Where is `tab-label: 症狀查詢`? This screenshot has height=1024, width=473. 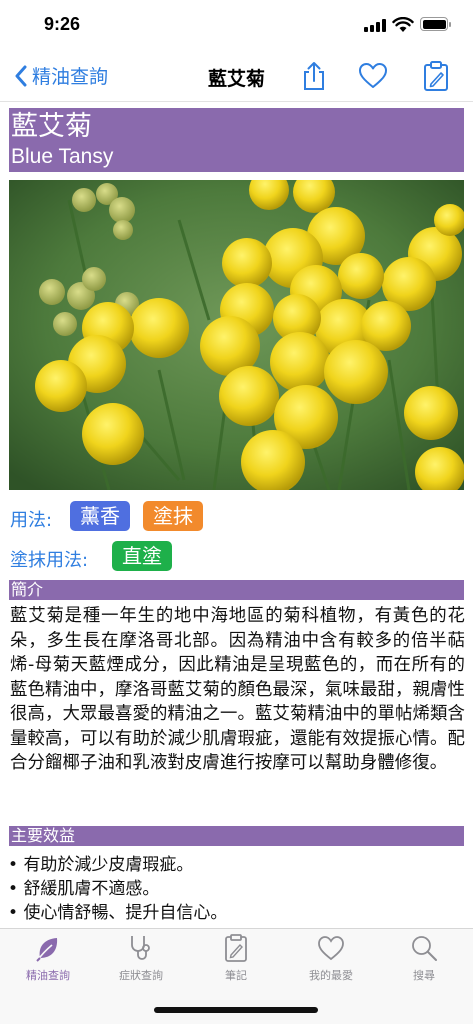
tab-label: 症狀查詢 is located at coordinates (141, 975).